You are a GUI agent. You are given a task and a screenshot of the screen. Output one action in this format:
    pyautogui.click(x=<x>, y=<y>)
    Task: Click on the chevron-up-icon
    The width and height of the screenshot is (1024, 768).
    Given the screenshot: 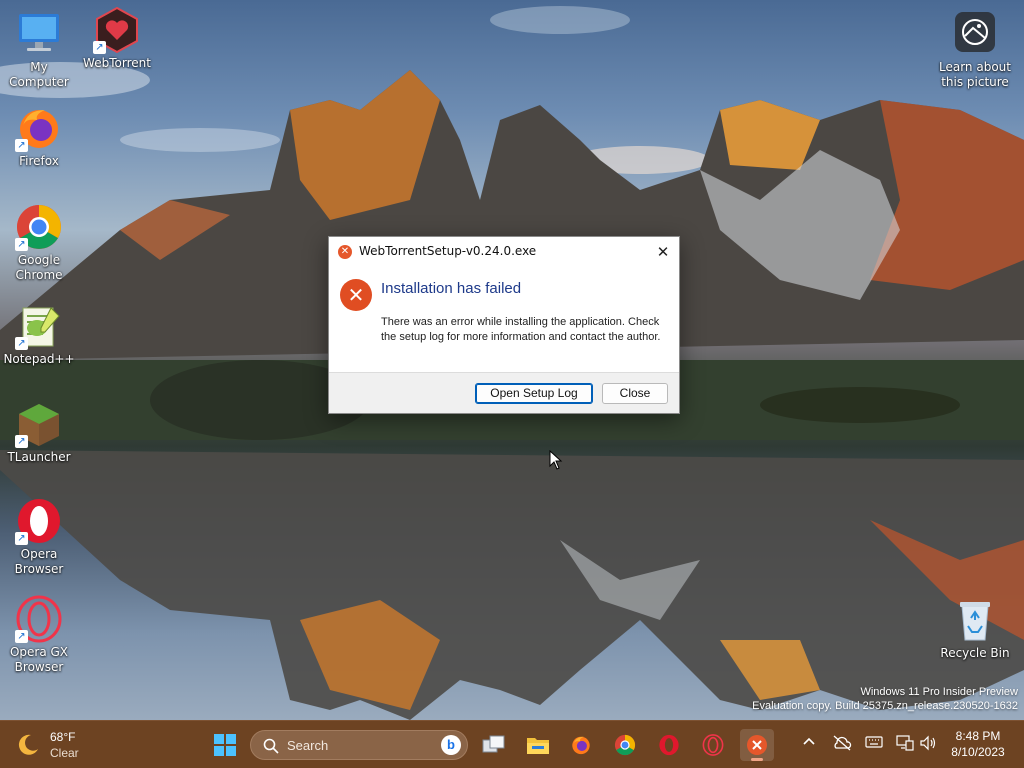 What is the action you would take?
    pyautogui.click(x=809, y=744)
    